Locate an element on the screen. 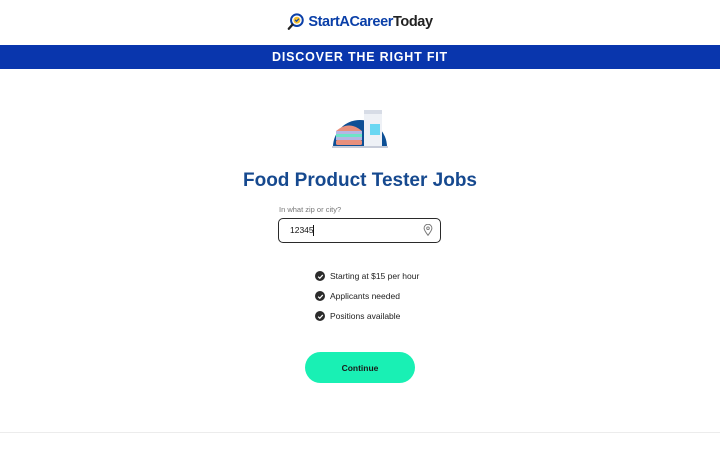 The image size is (720, 450). benefit-text: Positions available is located at coordinates (365, 316).